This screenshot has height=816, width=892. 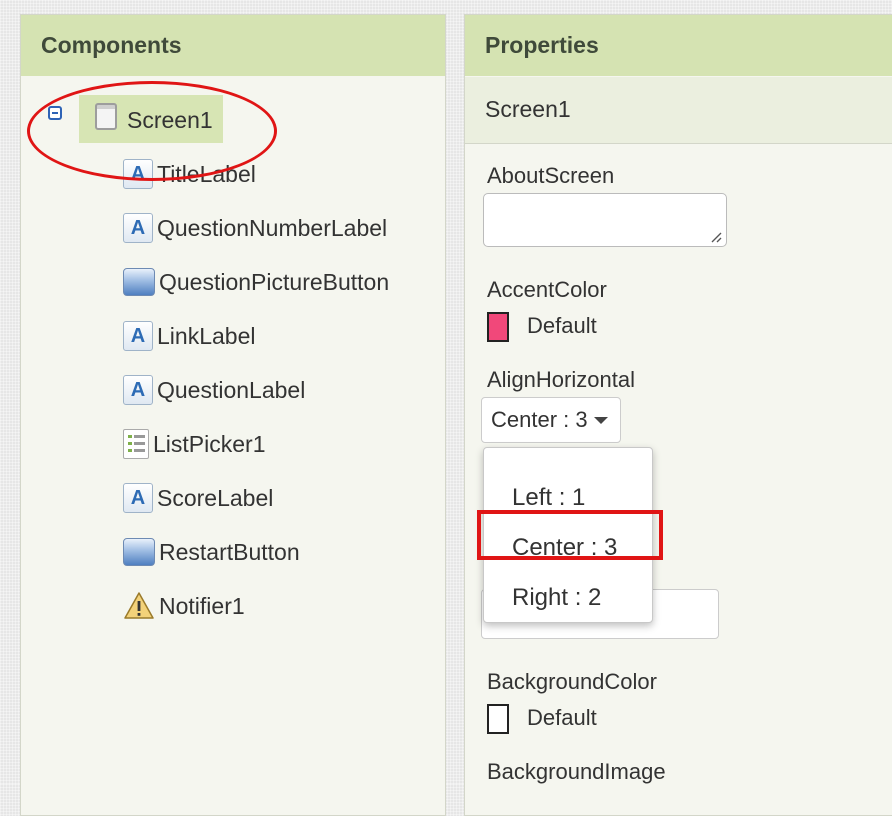 I want to click on tree-item-label: RestartButton, so click(x=229, y=551).